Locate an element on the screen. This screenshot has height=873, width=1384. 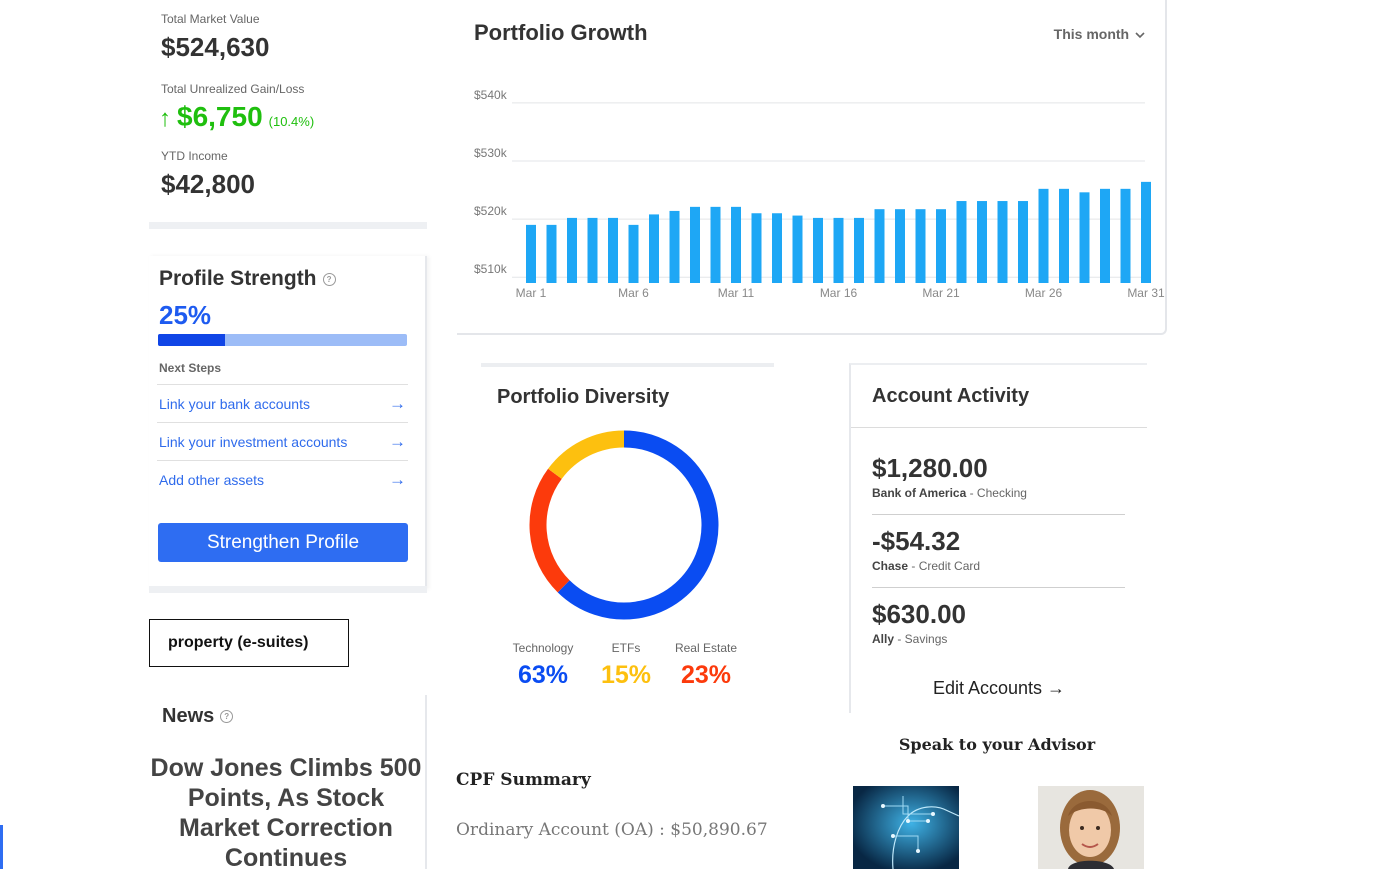
step-link-bank-accounts: Link your bank accounts → is located at coordinates (282, 403).